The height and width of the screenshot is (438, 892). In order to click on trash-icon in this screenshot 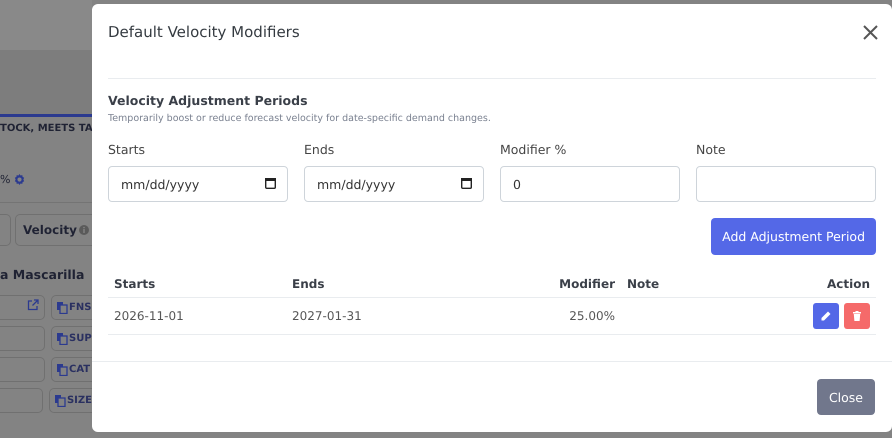, I will do `click(857, 316)`.